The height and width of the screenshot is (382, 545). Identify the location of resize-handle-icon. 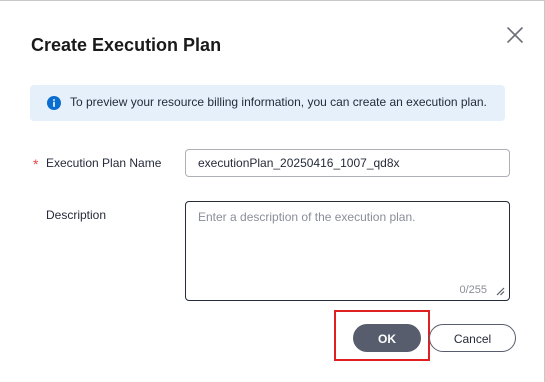
(500, 291).